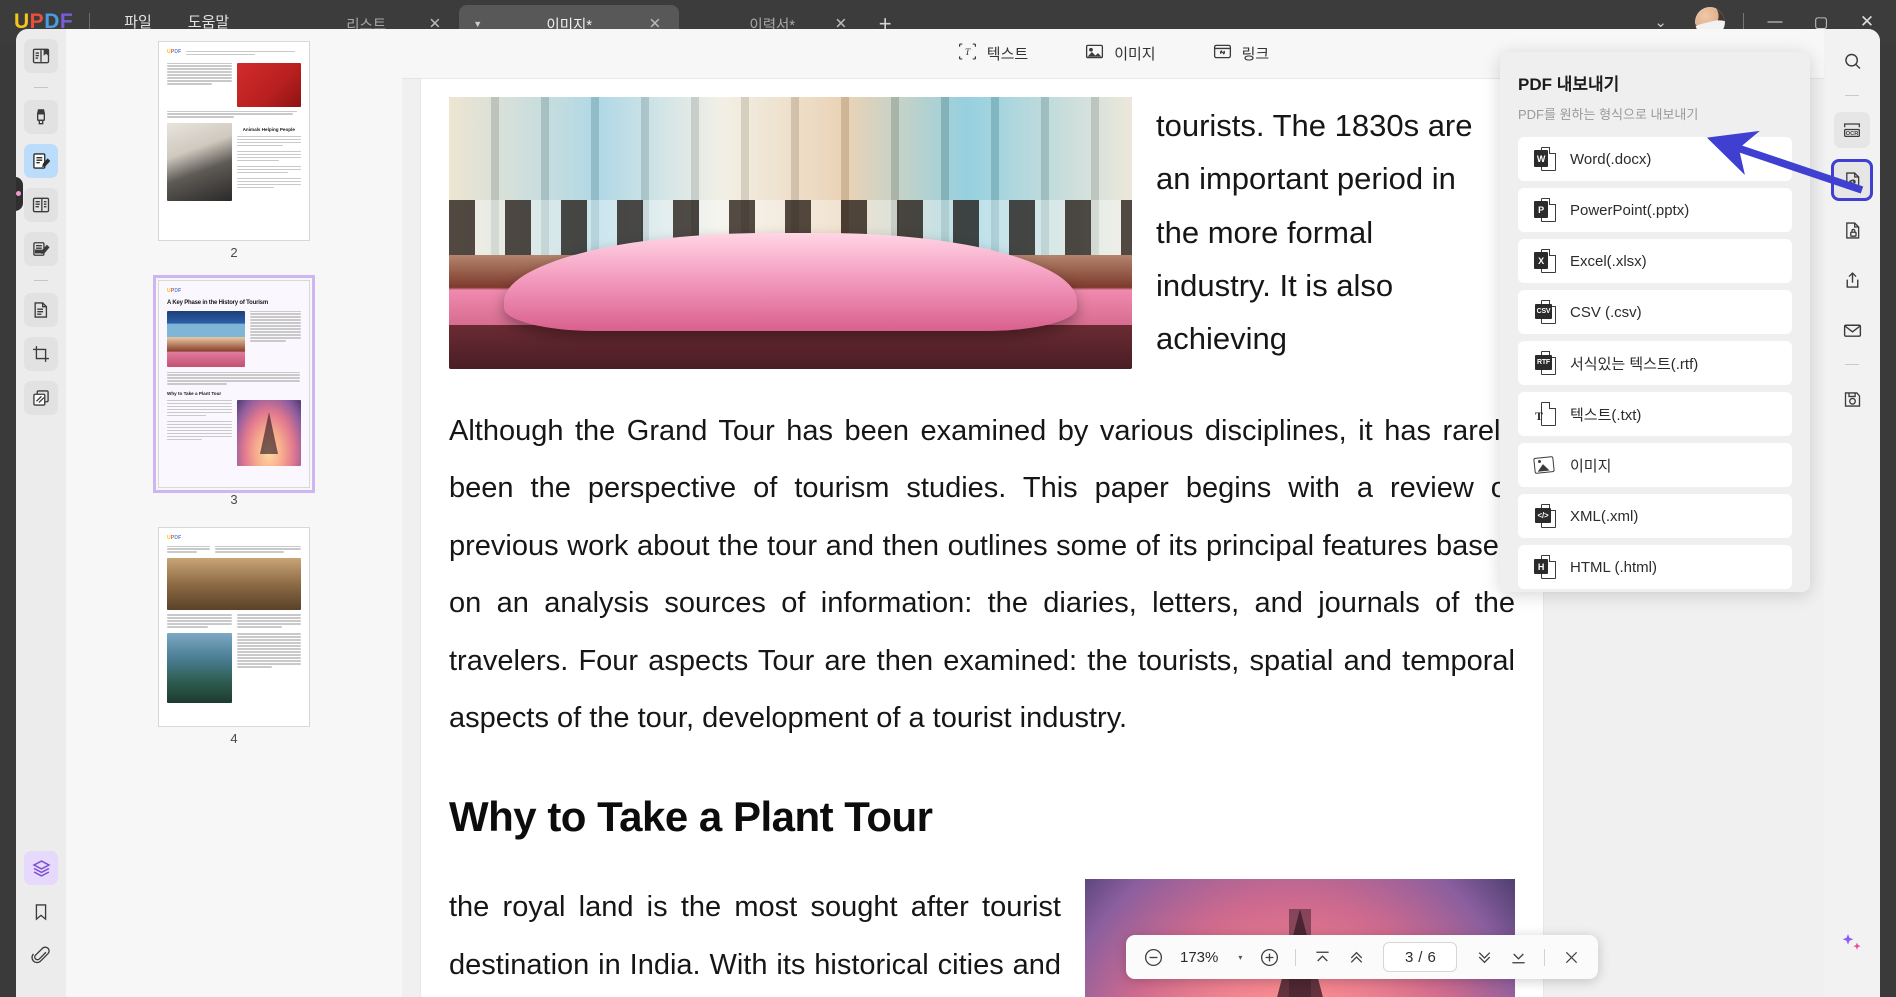 This screenshot has height=997, width=1896. Describe the element at coordinates (1634, 364) in the screenshot. I see `export-option-label: 서식있는 텍스트(.rtf)` at that location.